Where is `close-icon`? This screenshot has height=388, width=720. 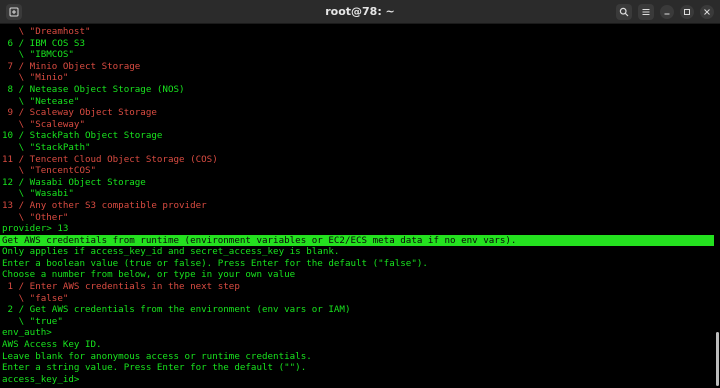
close-icon is located at coordinates (707, 11).